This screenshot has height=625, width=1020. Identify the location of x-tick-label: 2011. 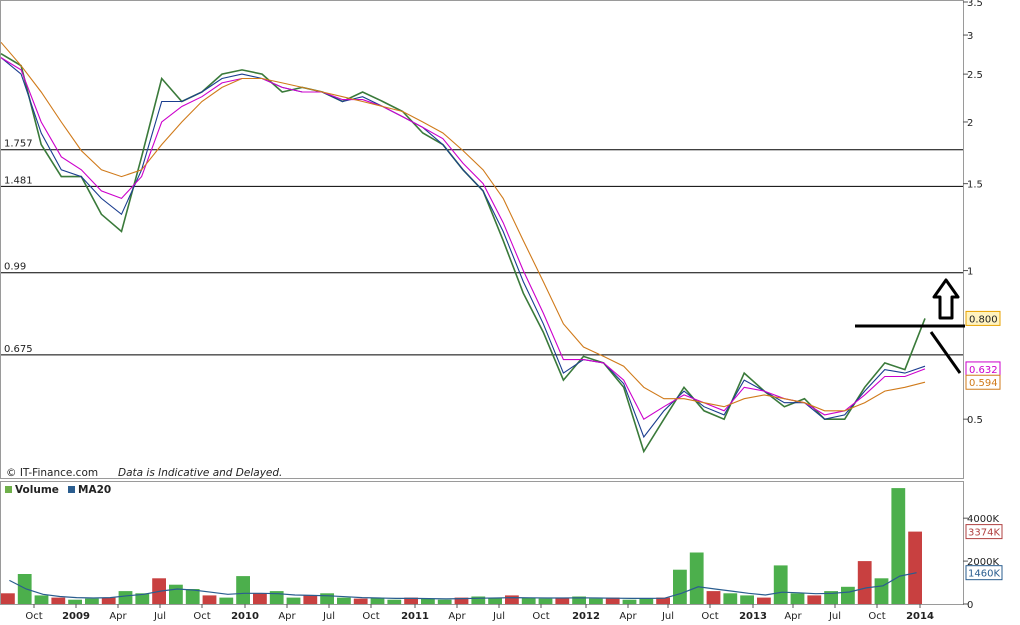
(415, 616).